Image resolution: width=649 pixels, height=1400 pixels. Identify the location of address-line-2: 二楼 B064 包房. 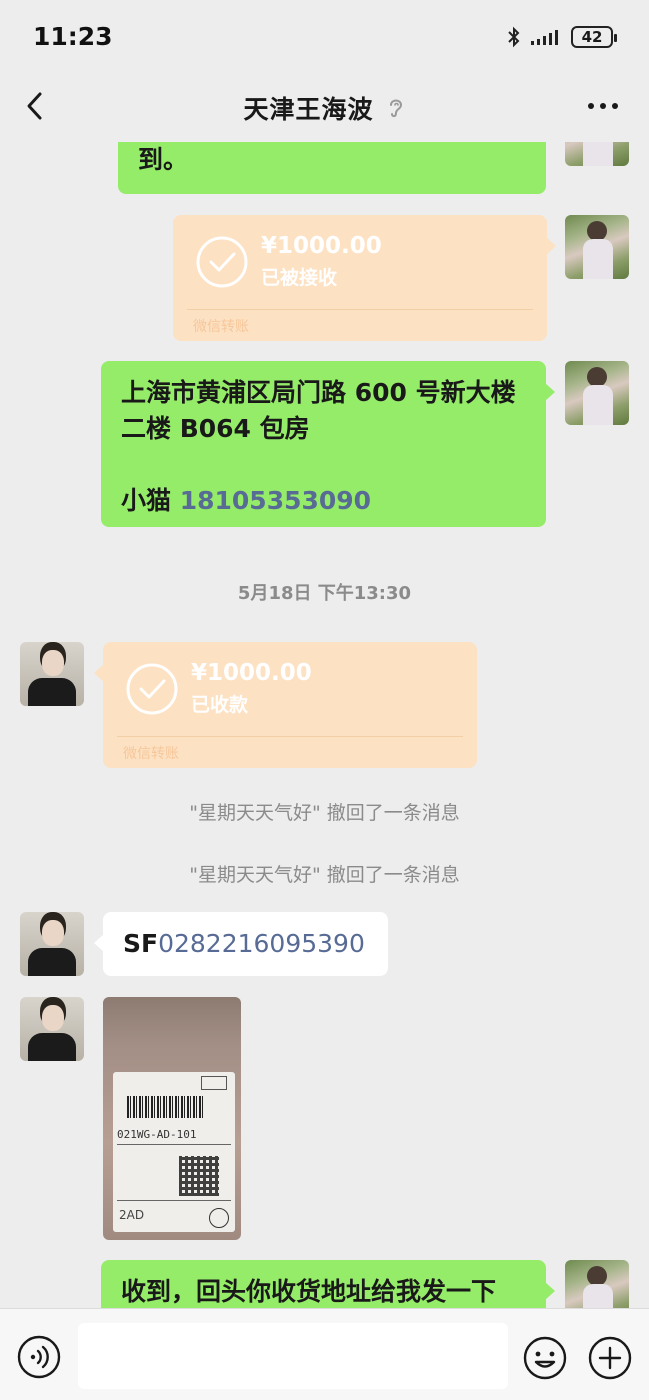
(215, 428).